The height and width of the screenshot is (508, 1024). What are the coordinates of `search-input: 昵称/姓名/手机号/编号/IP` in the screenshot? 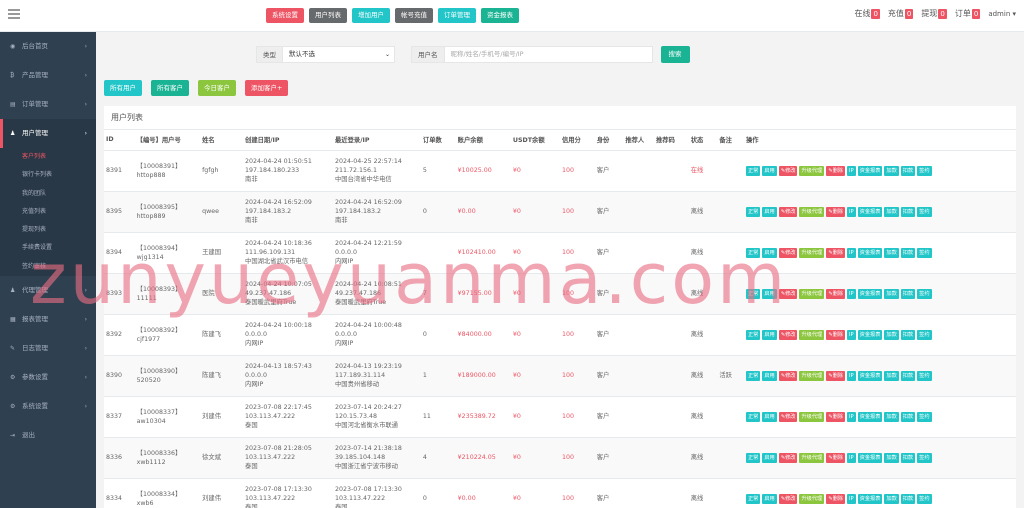 It's located at (548, 54).